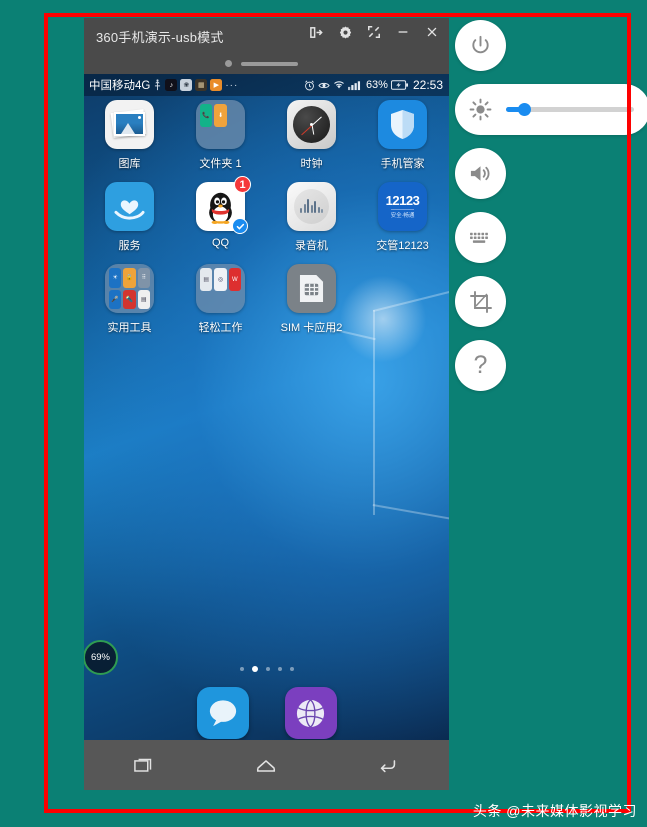  Describe the element at coordinates (143, 299) in the screenshot. I see `calendar-mini-icon: ▤` at that location.